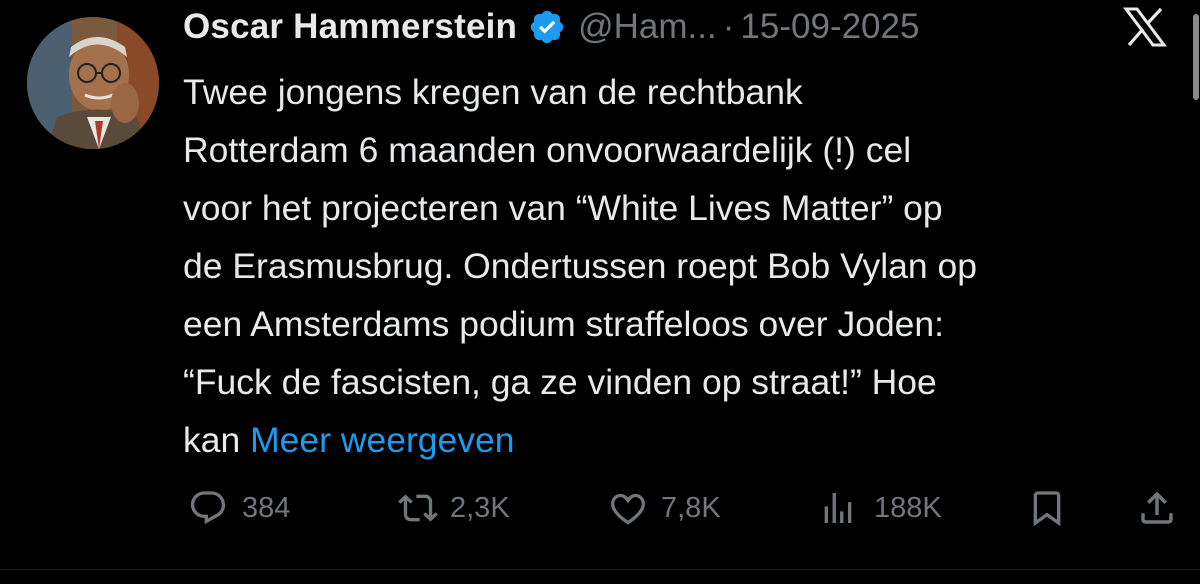  What do you see at coordinates (239, 508) in the screenshot?
I see `reply-button: 384` at bounding box center [239, 508].